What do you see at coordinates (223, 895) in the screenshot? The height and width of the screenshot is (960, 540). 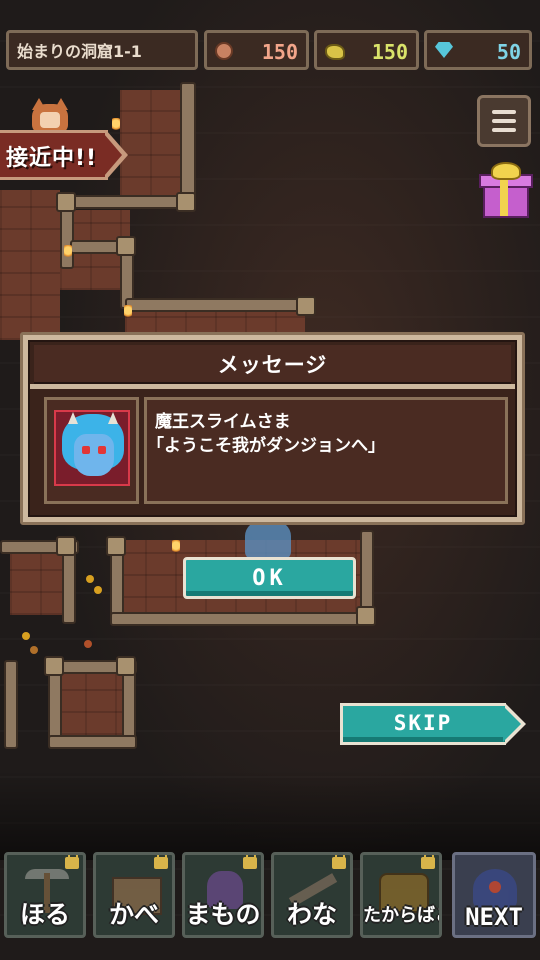 I see `monster-button: まもの` at bounding box center [223, 895].